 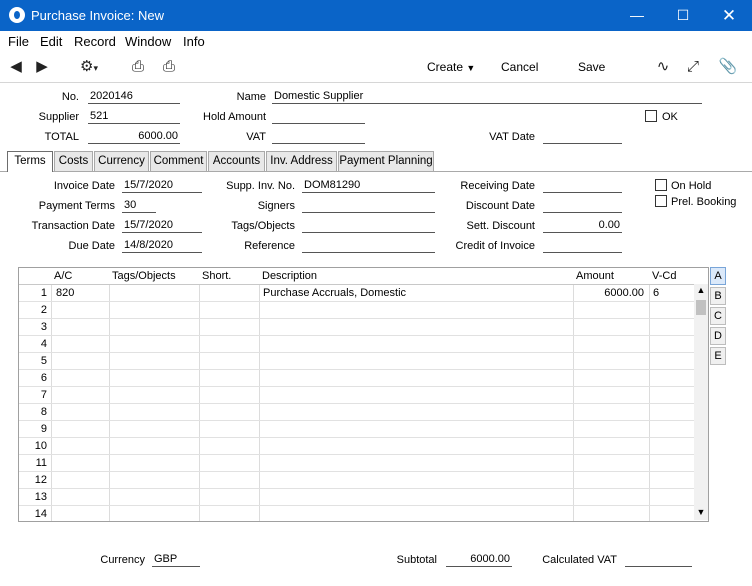 I want to click on menu-edit: Edit, so click(x=51, y=41).